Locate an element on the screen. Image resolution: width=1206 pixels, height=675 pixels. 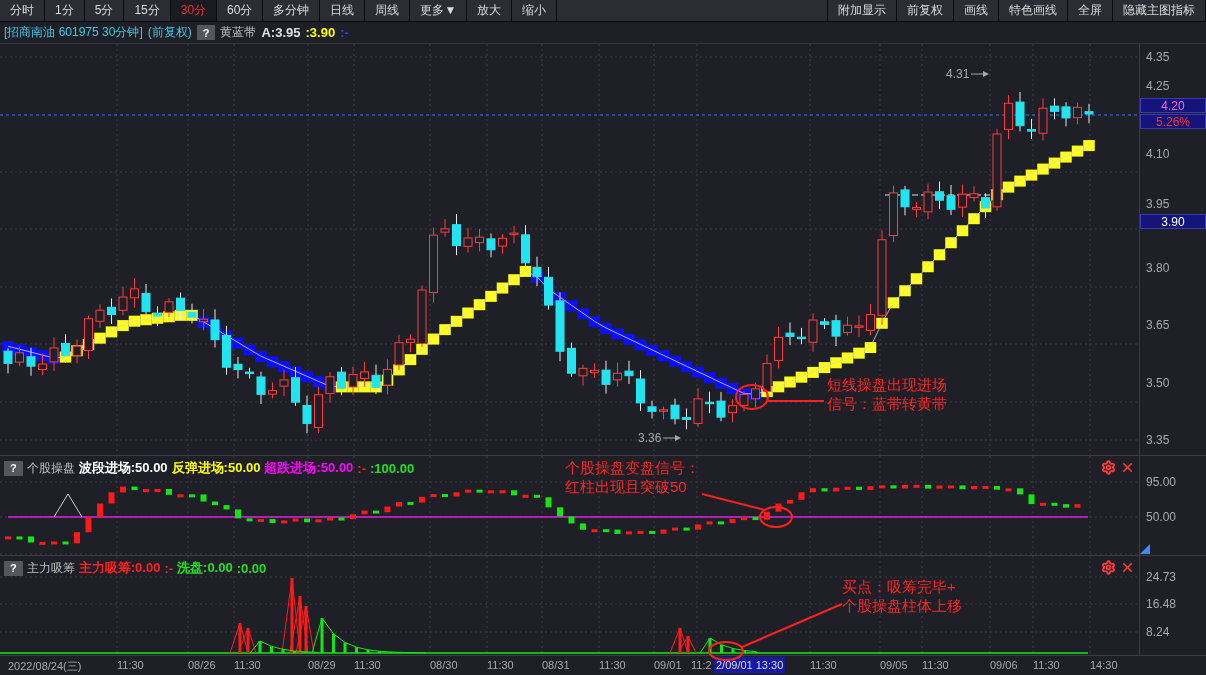
time-axis-label: 08/26 is located at coordinates (202, 665).